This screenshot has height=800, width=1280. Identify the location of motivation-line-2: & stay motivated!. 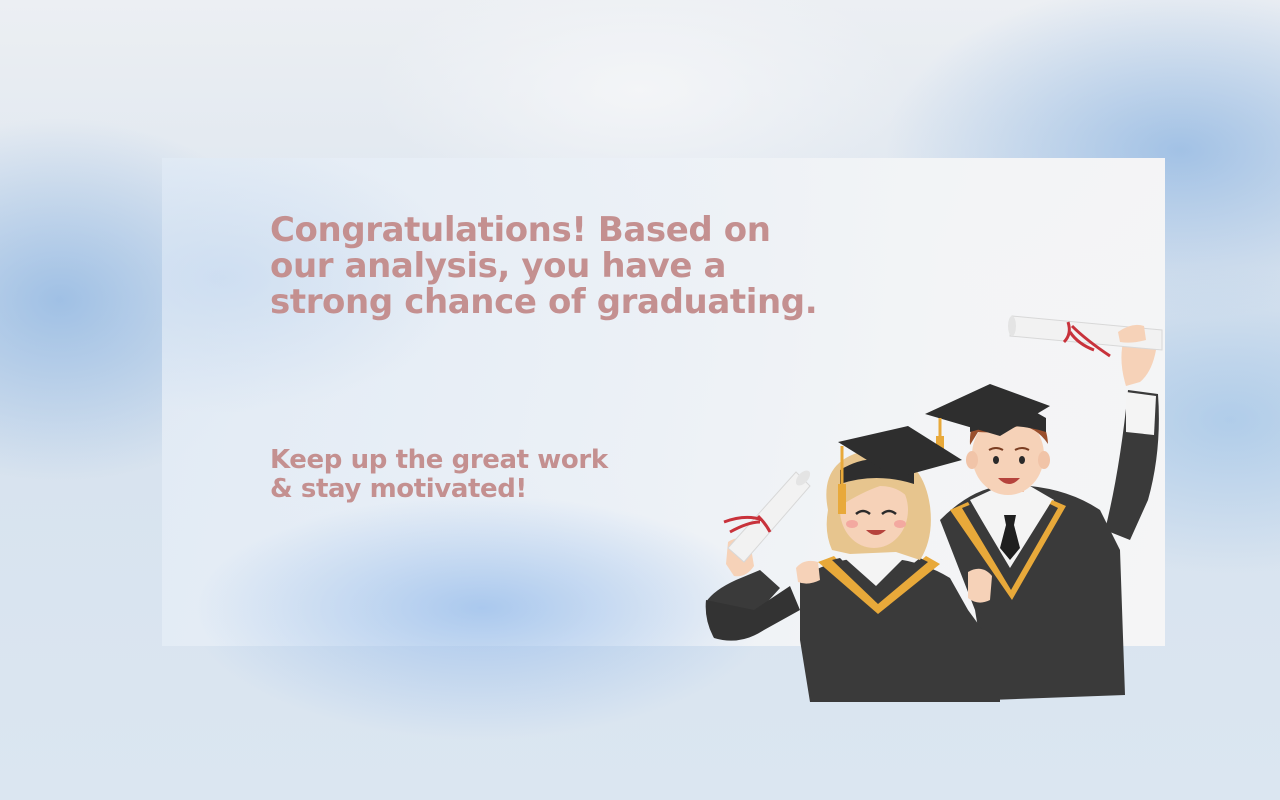
(398, 489).